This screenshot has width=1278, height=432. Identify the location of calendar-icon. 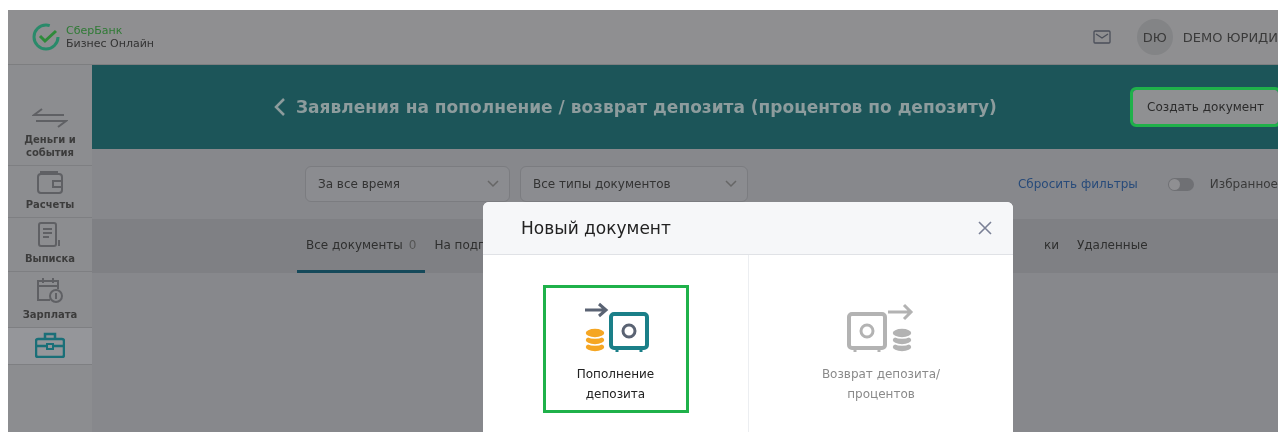
(50, 290).